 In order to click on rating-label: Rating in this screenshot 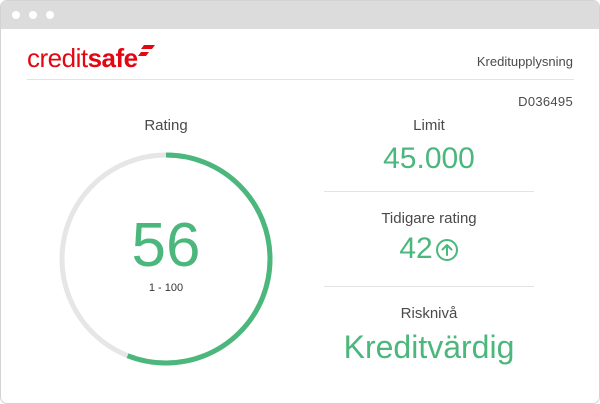, I will do `click(166, 125)`.